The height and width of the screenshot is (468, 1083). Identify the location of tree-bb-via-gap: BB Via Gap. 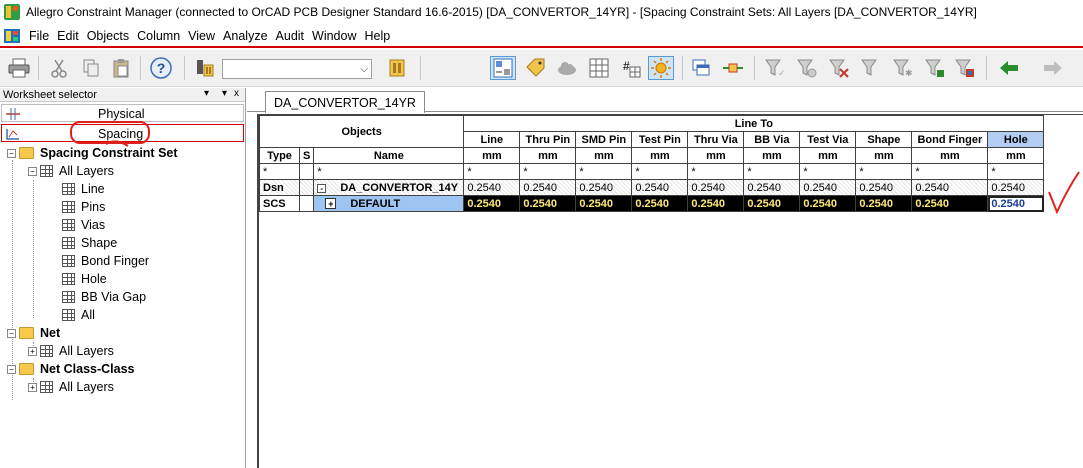
(104, 297).